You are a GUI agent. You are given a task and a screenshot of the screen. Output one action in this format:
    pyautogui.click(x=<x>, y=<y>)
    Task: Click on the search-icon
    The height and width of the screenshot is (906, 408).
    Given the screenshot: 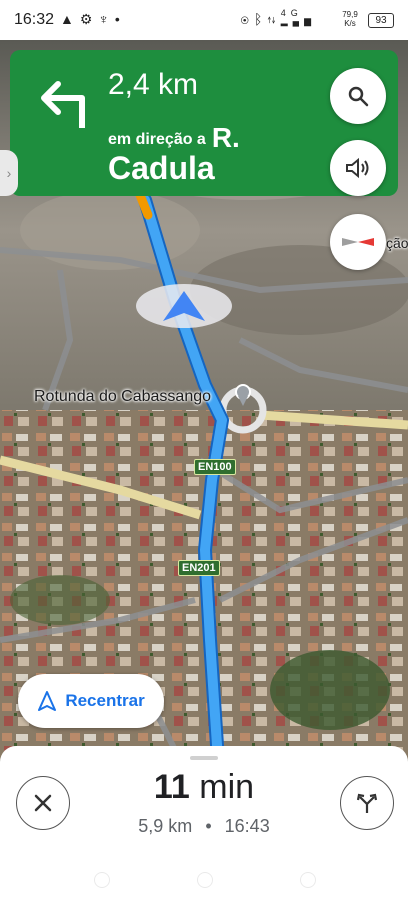 What is the action you would take?
    pyautogui.click(x=358, y=96)
    